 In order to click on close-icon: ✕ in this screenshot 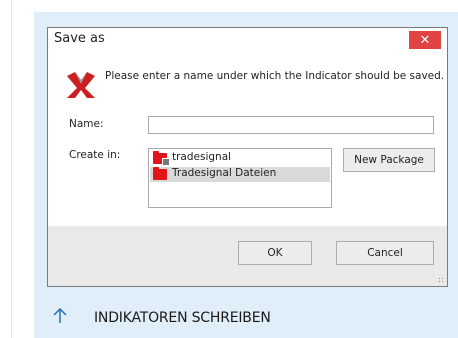, I will do `click(425, 40)`.